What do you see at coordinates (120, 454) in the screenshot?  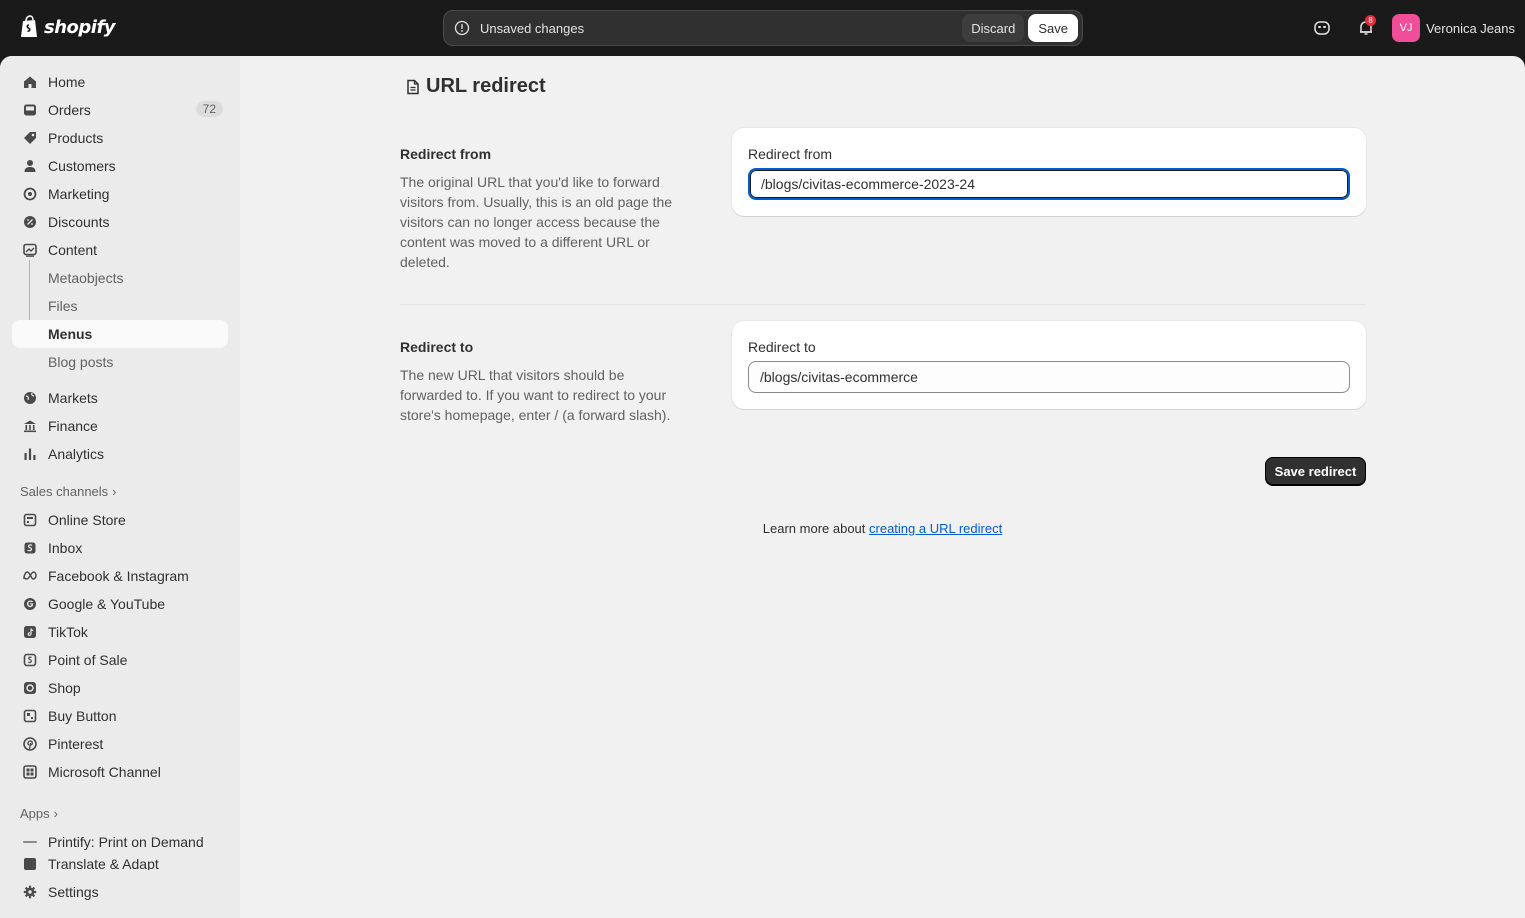 I see `sidebar-item-analytics: Analytics` at bounding box center [120, 454].